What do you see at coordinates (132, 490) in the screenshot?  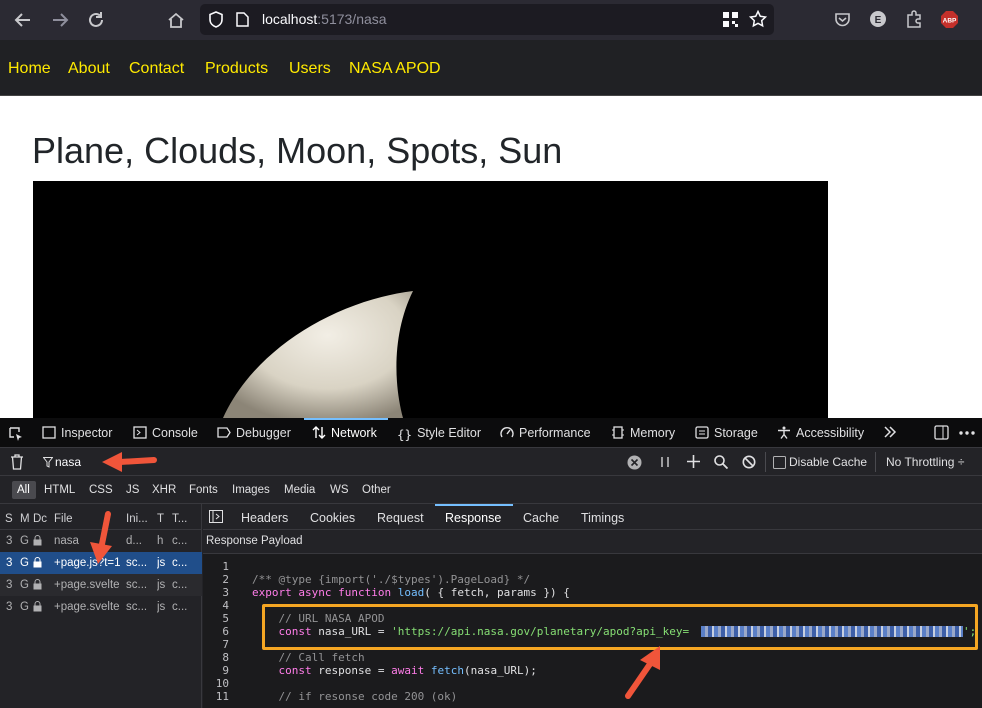 I see `type-filter-js: JS` at bounding box center [132, 490].